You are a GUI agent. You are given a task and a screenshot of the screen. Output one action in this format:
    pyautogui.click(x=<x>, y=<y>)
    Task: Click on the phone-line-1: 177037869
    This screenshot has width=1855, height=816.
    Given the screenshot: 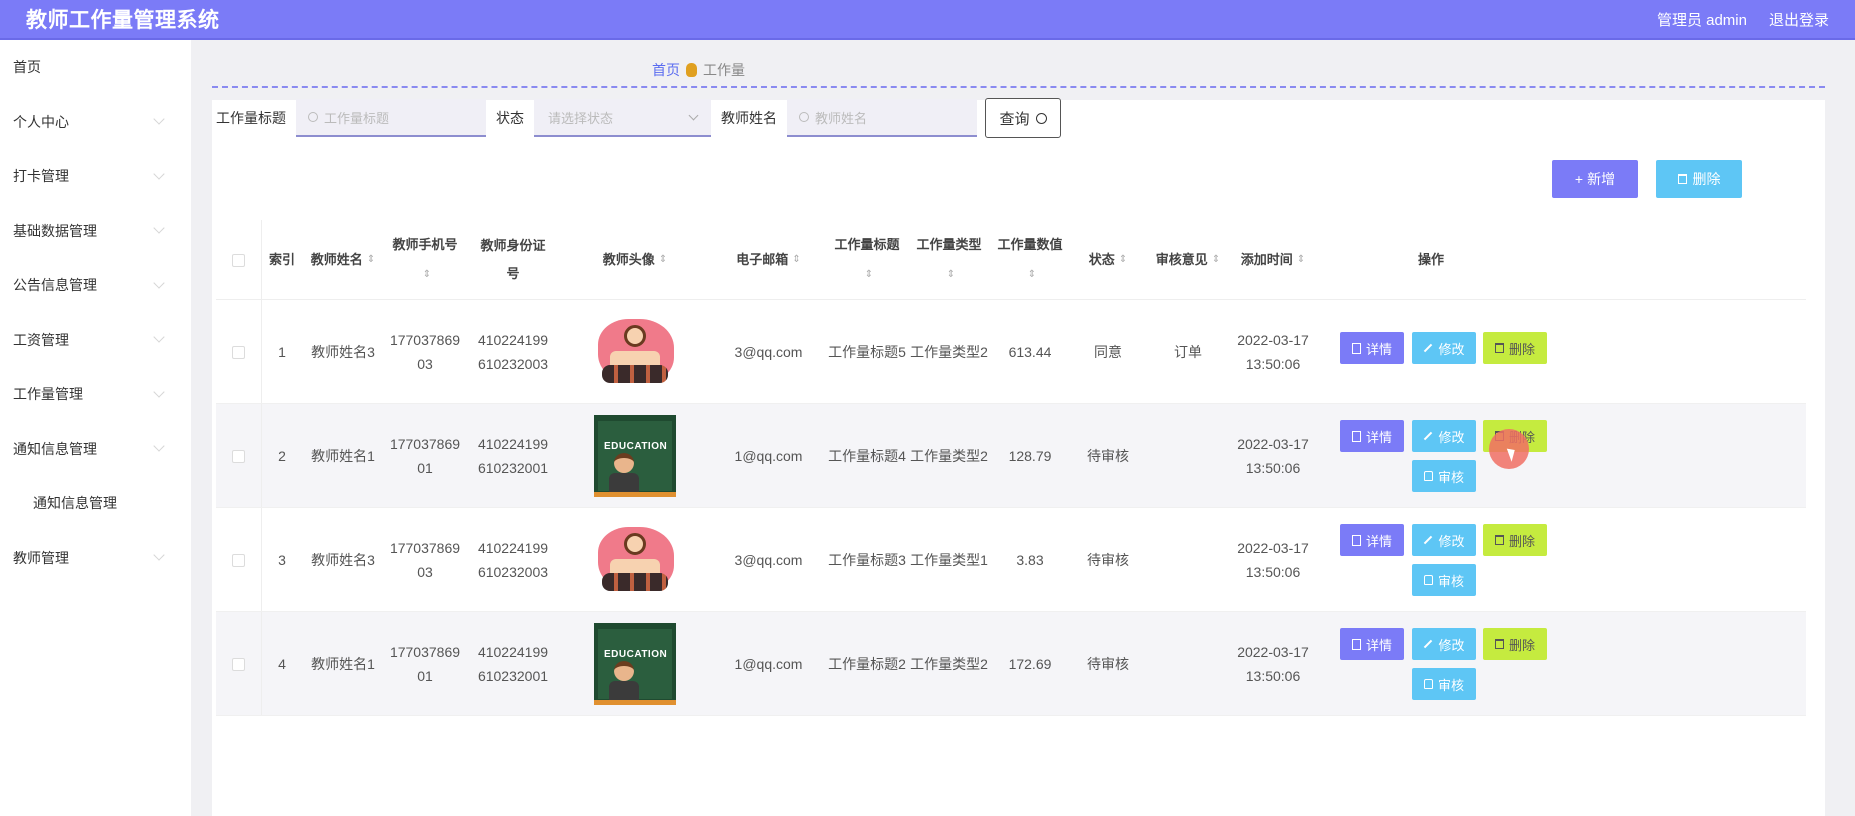 What is the action you would take?
    pyautogui.click(x=425, y=444)
    